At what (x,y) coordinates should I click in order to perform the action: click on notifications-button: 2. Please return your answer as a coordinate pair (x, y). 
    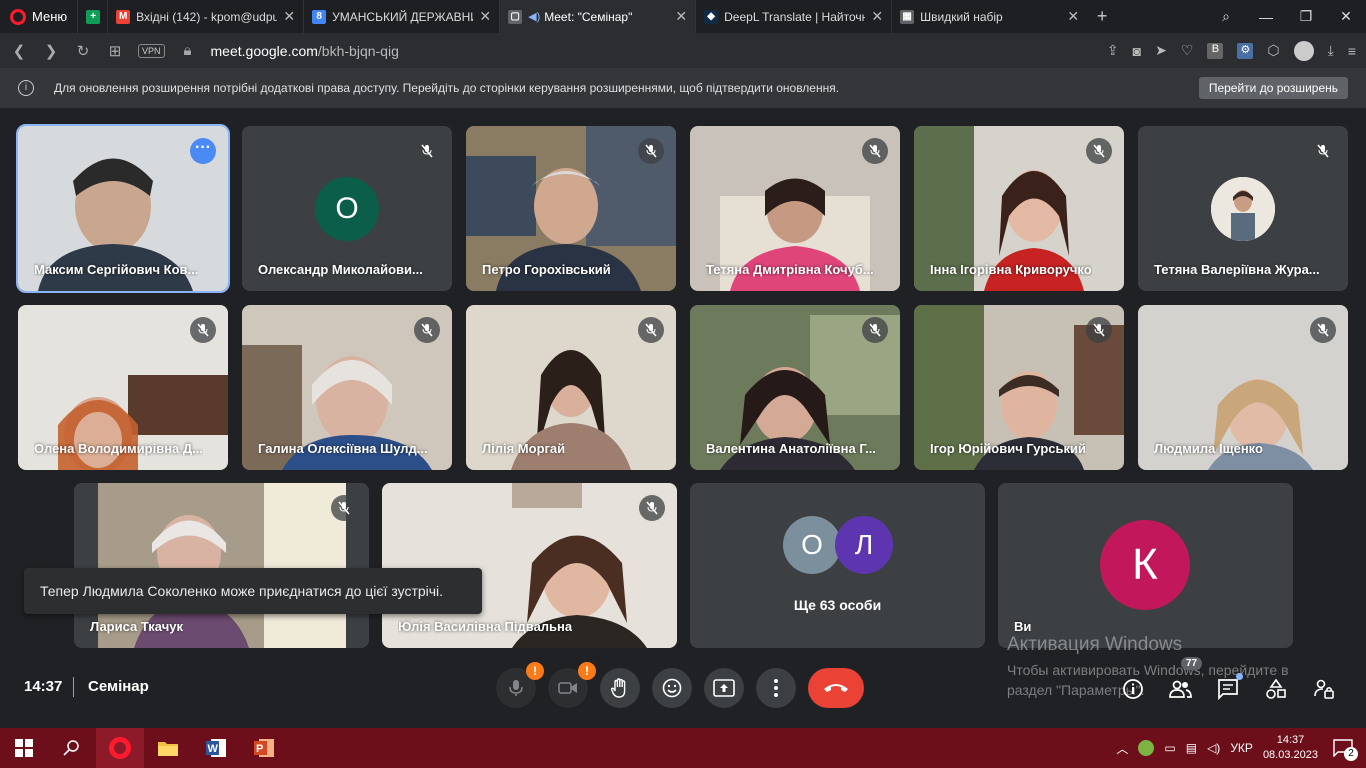
    Looking at the image, I should click on (1343, 748).